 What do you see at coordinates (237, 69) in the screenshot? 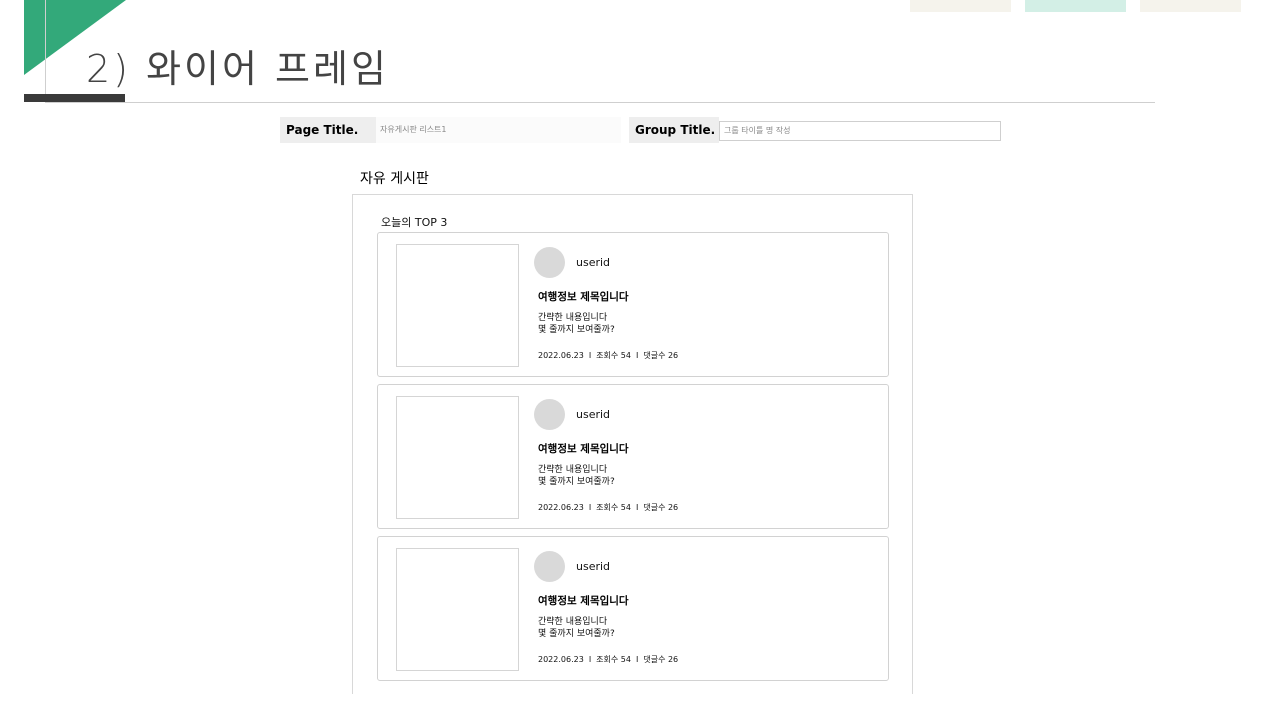
I see `slide-title: 2) 와이어 프레임` at bounding box center [237, 69].